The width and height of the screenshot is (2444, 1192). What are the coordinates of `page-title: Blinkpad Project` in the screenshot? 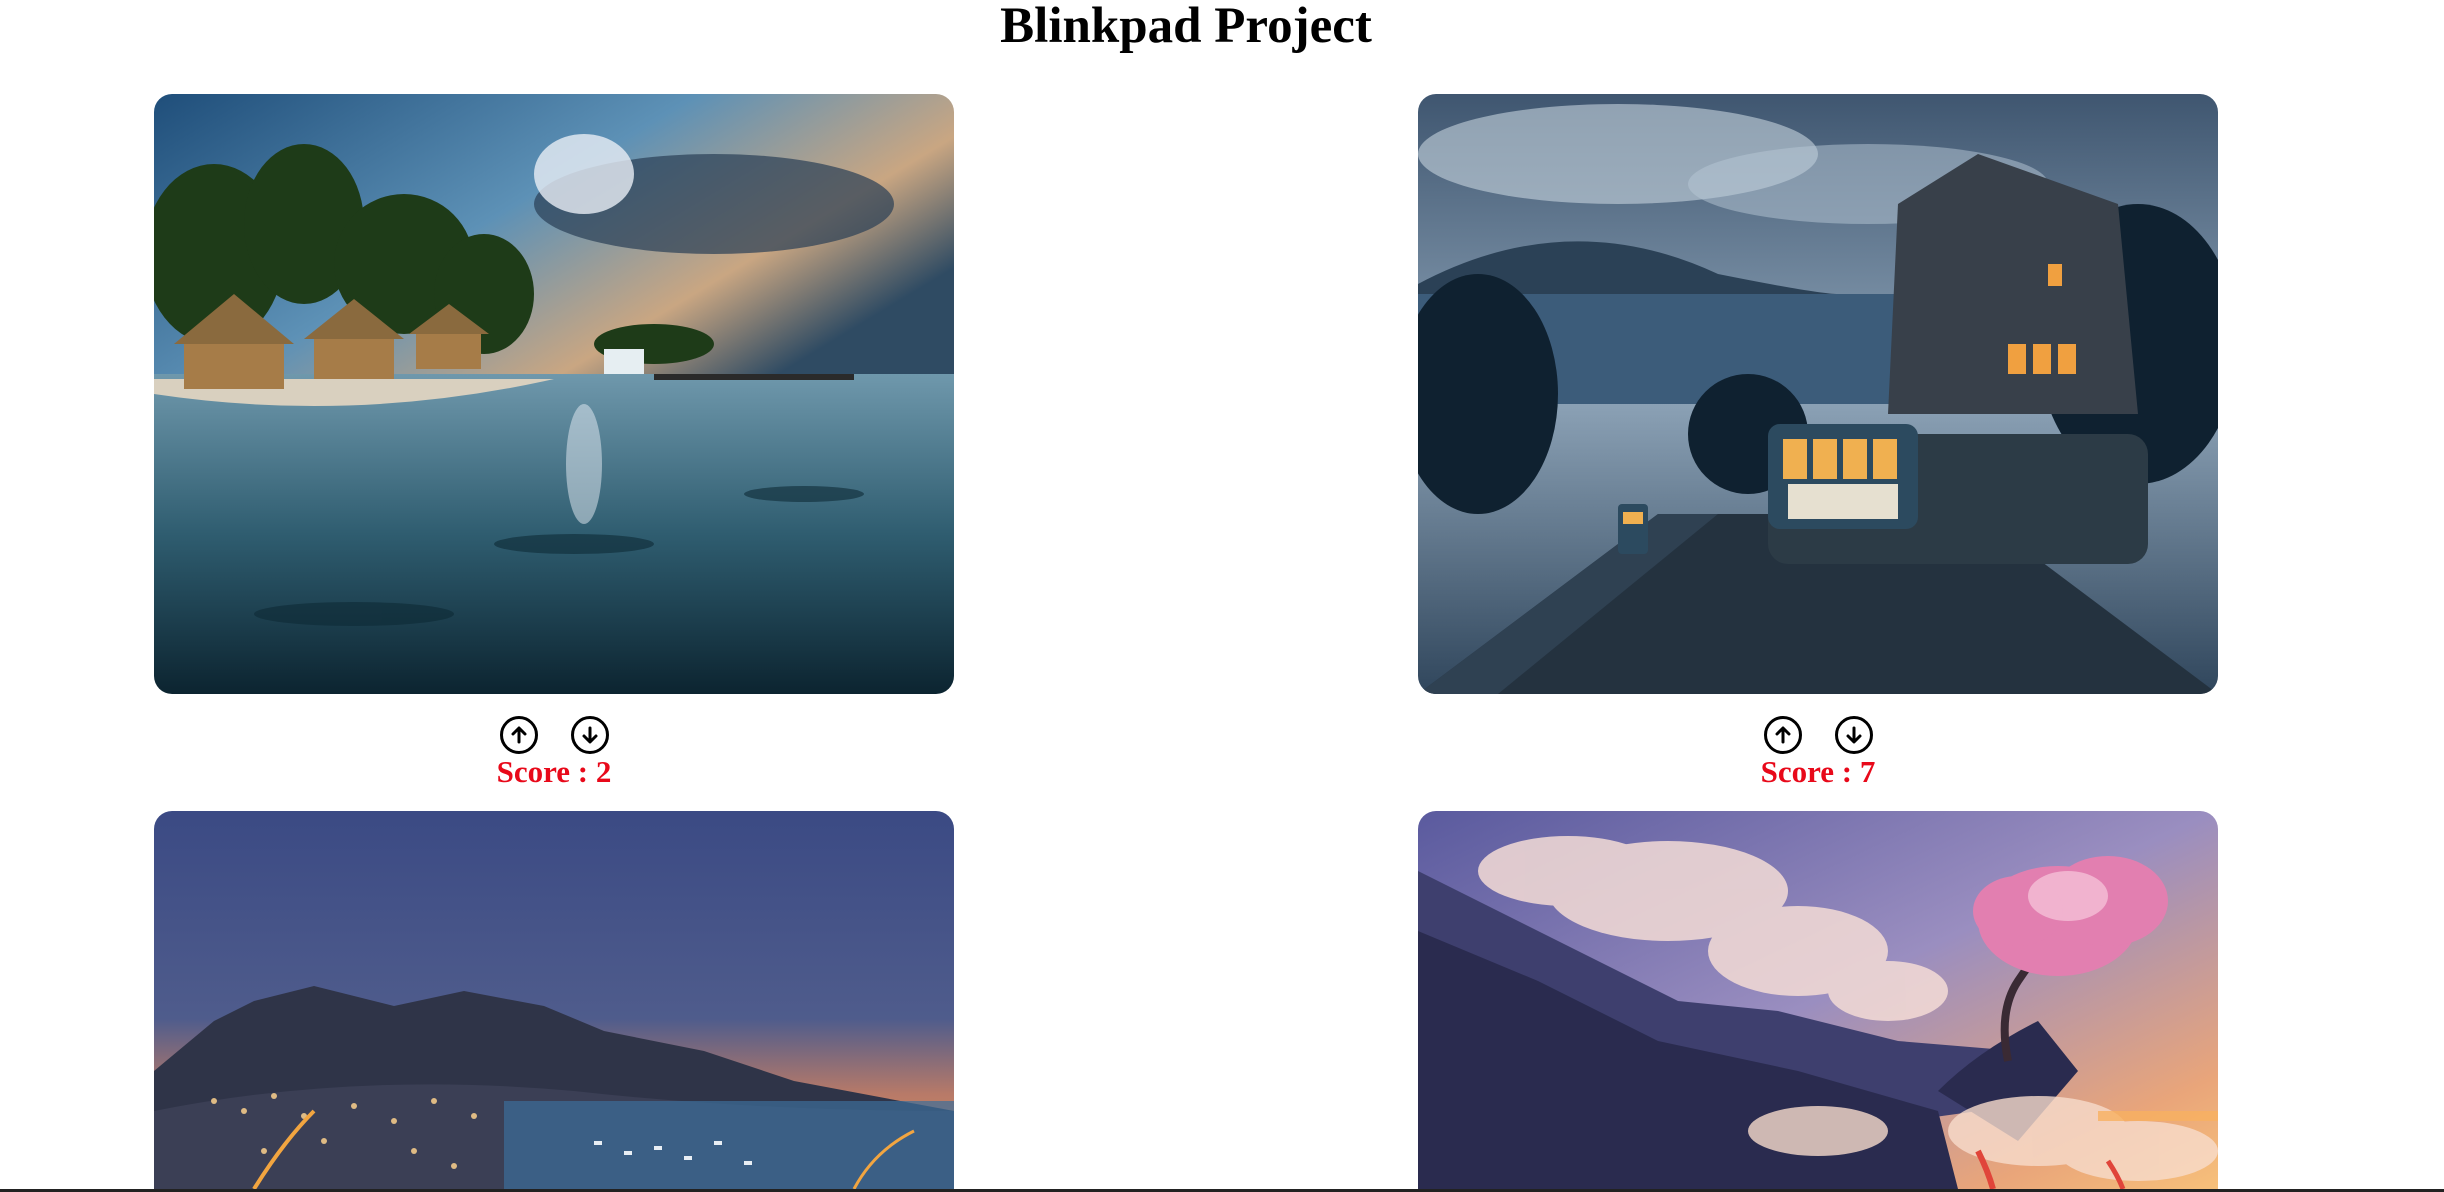 It's located at (1186, 27).